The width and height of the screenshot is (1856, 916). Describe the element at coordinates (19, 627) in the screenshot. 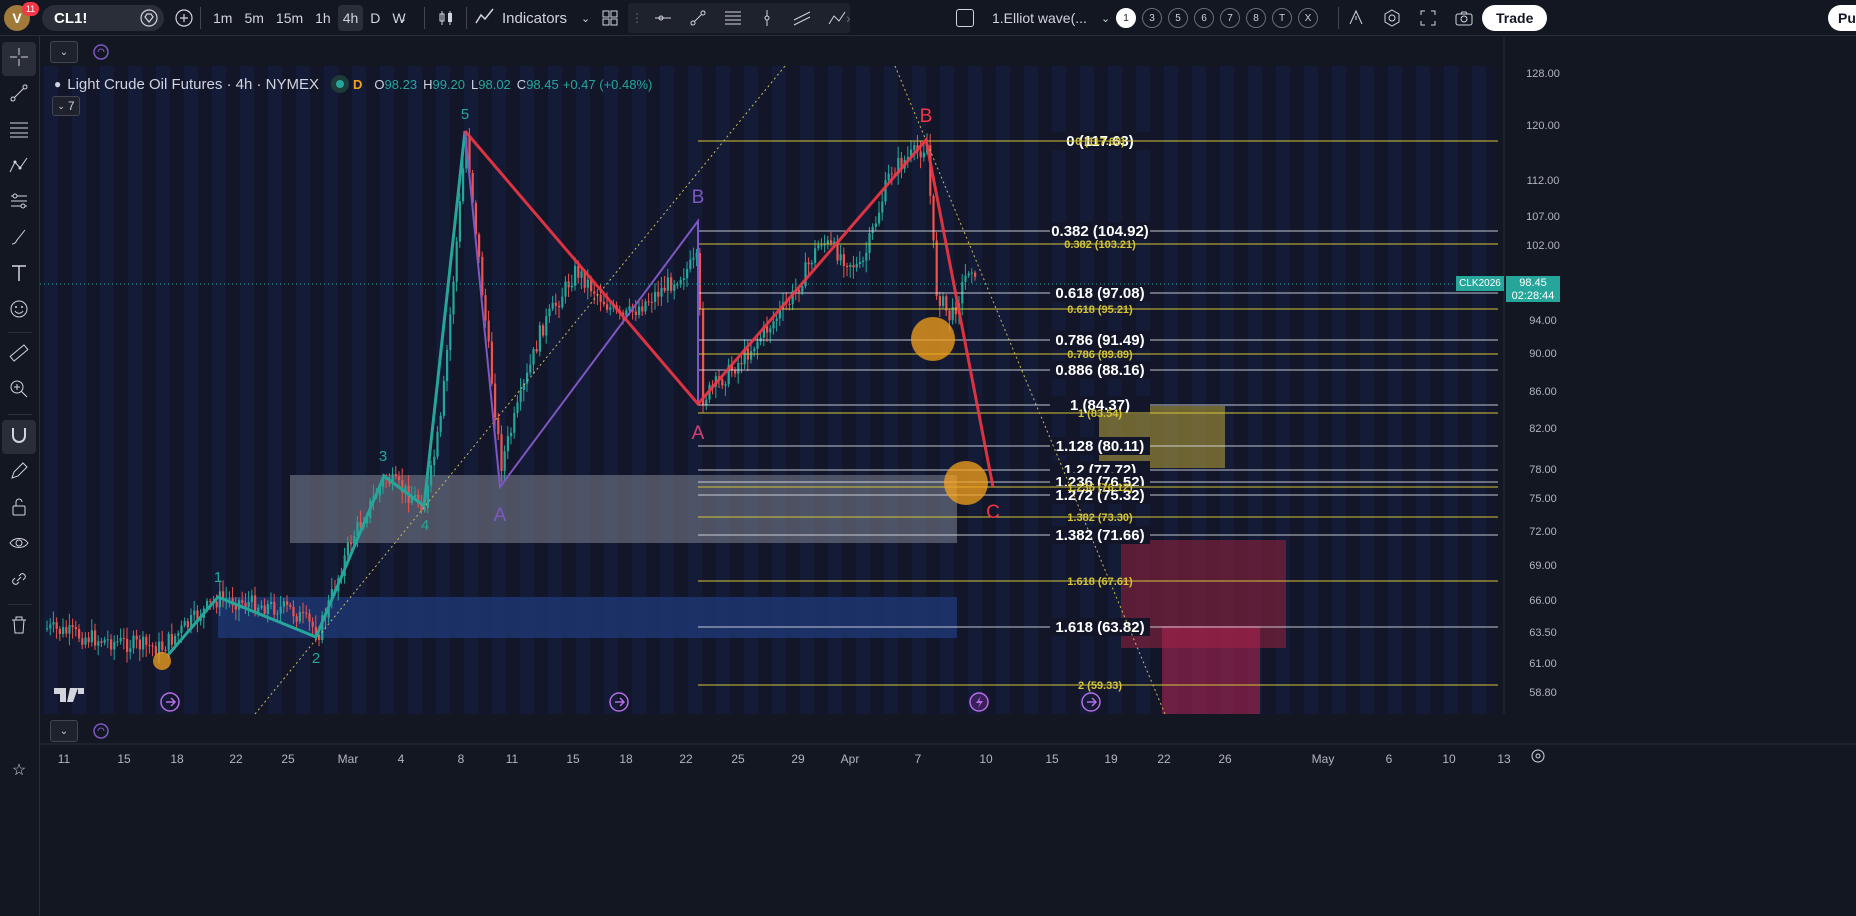

I see `remove-drawings-tool` at that location.